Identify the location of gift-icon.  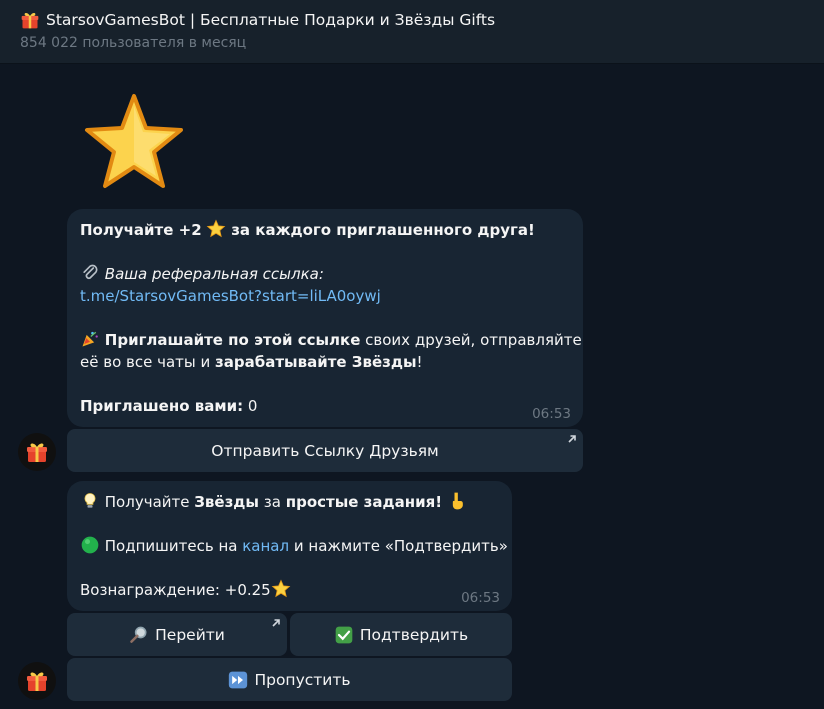
(30, 20).